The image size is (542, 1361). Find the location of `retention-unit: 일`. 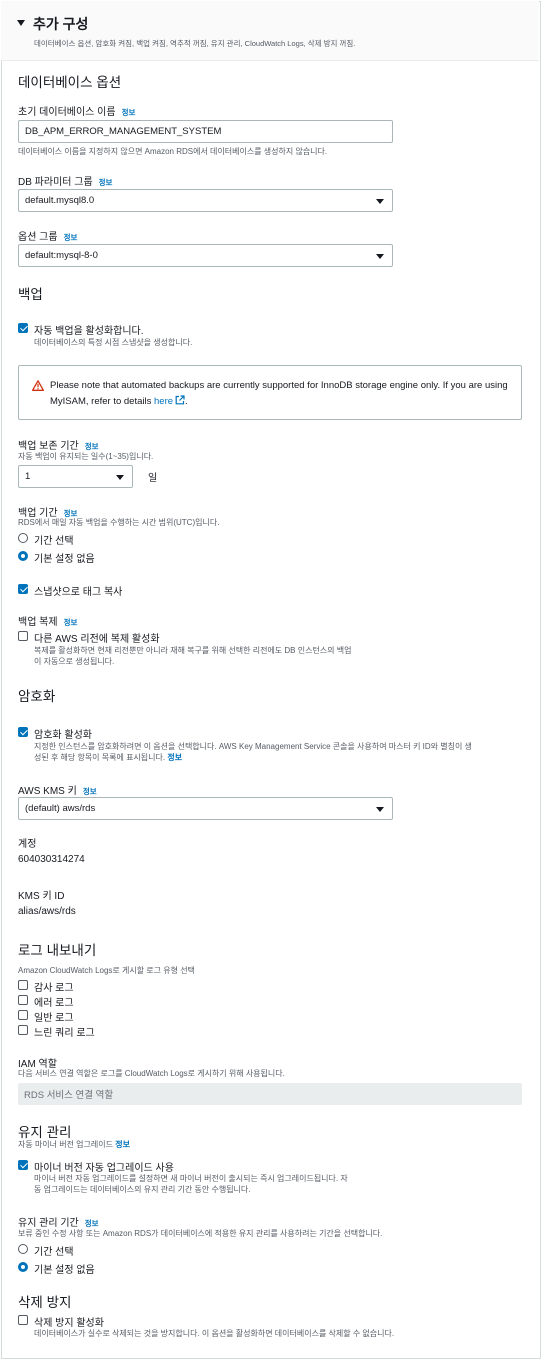

retention-unit: 일 is located at coordinates (153, 478).